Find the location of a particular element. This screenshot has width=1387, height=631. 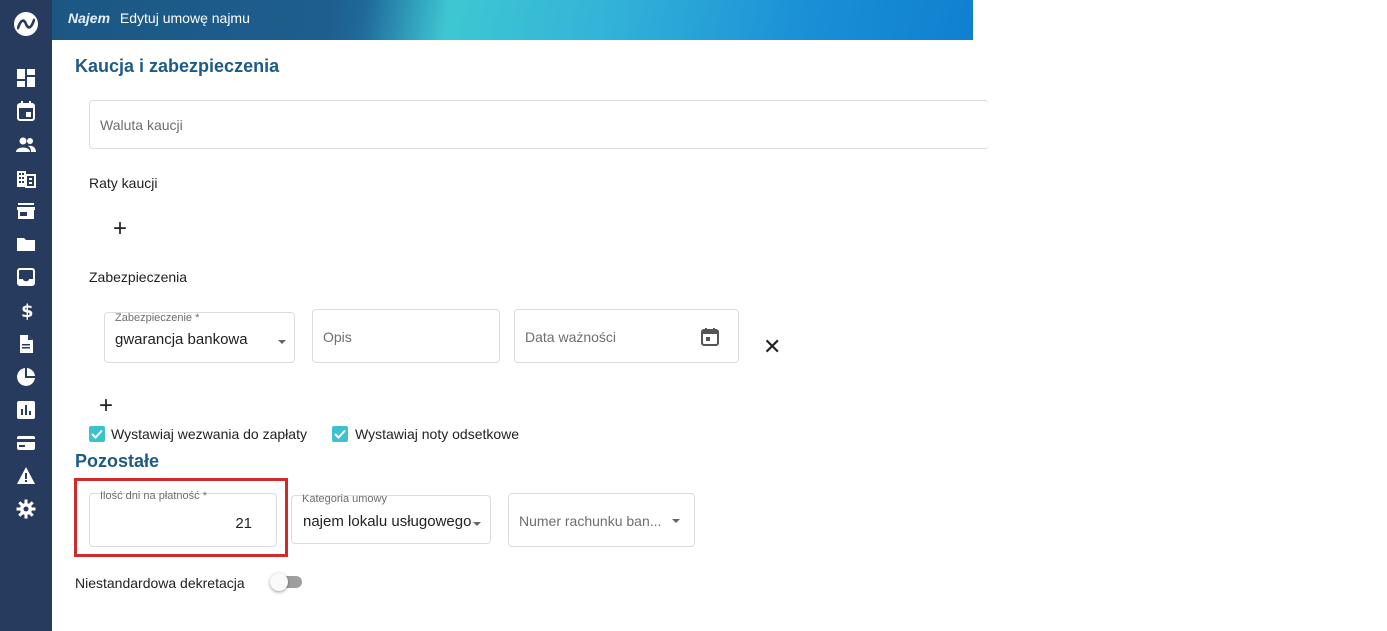

security-expiry-date-field: Data ważności is located at coordinates (626, 336).